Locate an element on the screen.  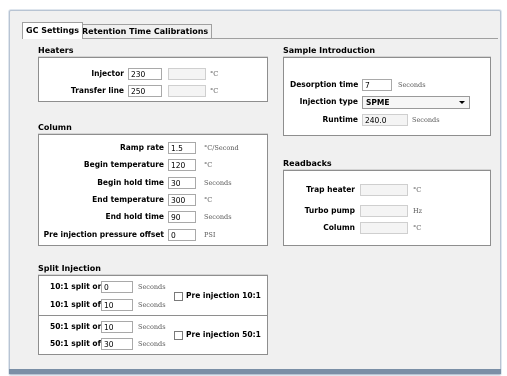
injector-input: 230 is located at coordinates (145, 74).